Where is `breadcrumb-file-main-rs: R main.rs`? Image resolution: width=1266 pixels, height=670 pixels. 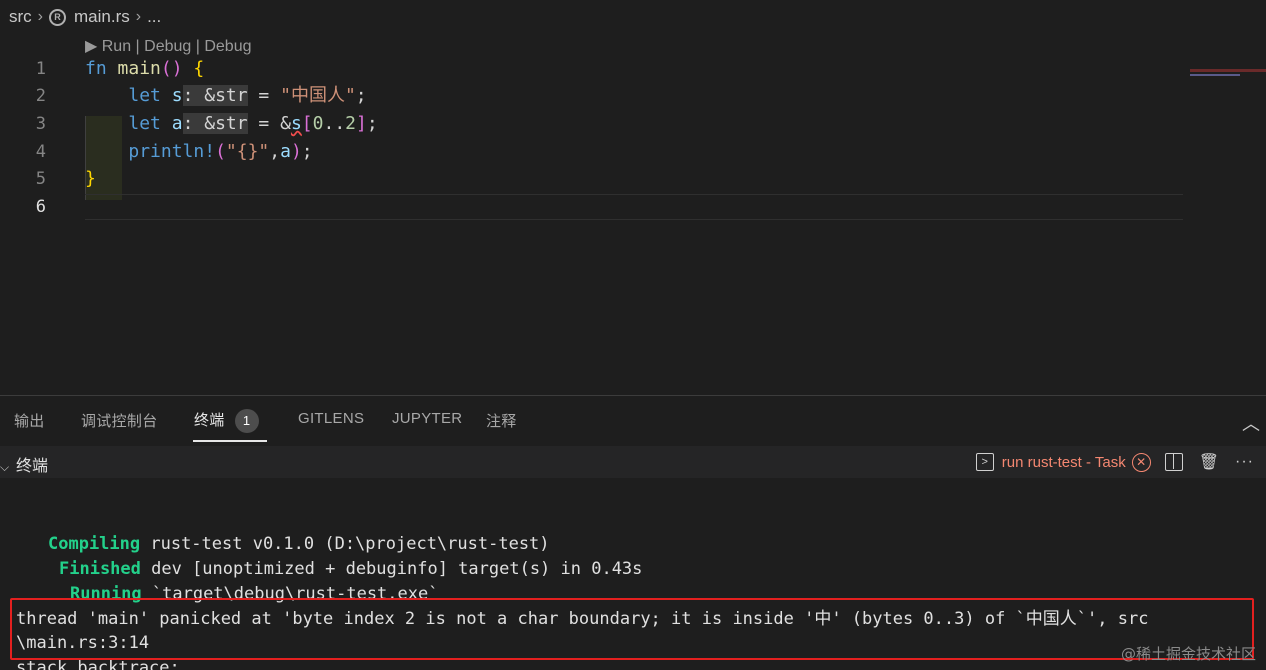 breadcrumb-file-main-rs: R main.rs is located at coordinates (89, 17).